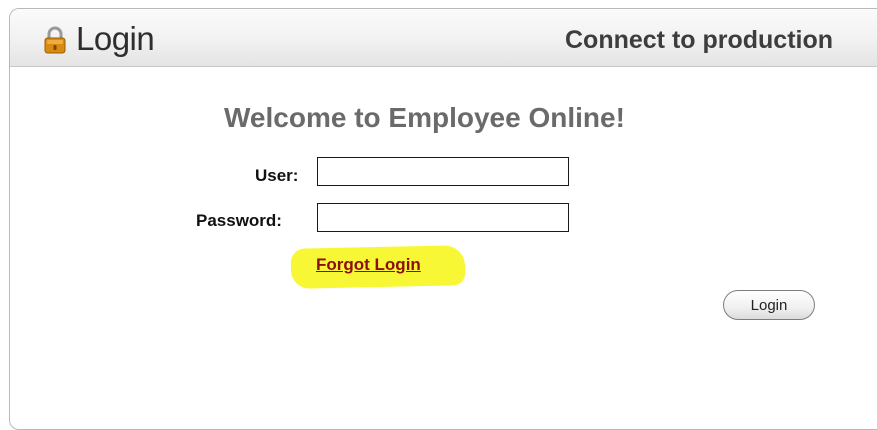  Describe the element at coordinates (277, 175) in the screenshot. I see `user-label: User:` at that location.